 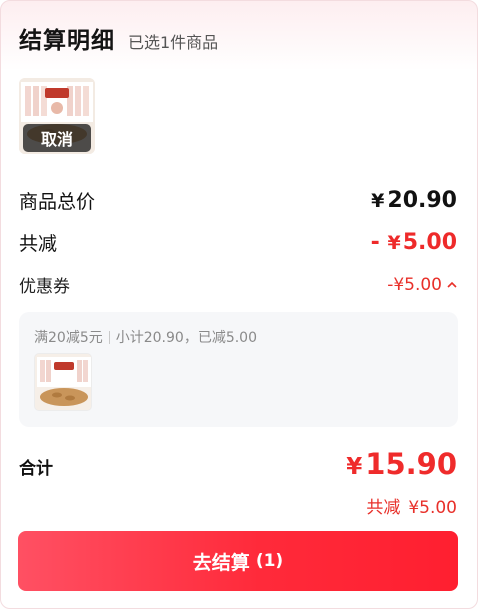 What do you see at coordinates (383, 508) in the screenshot?
I see `saved-label: 共减` at bounding box center [383, 508].